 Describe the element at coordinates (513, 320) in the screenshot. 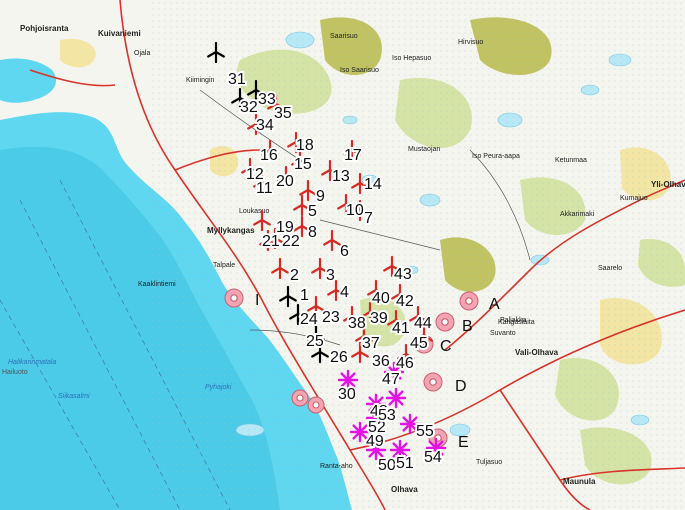

I see `place-name-label: Paljakka` at that location.